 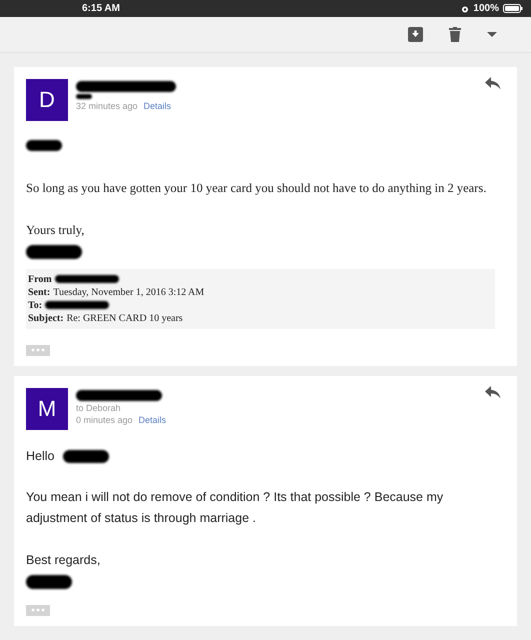 What do you see at coordinates (47, 409) in the screenshot?
I see `avatar: M` at bounding box center [47, 409].